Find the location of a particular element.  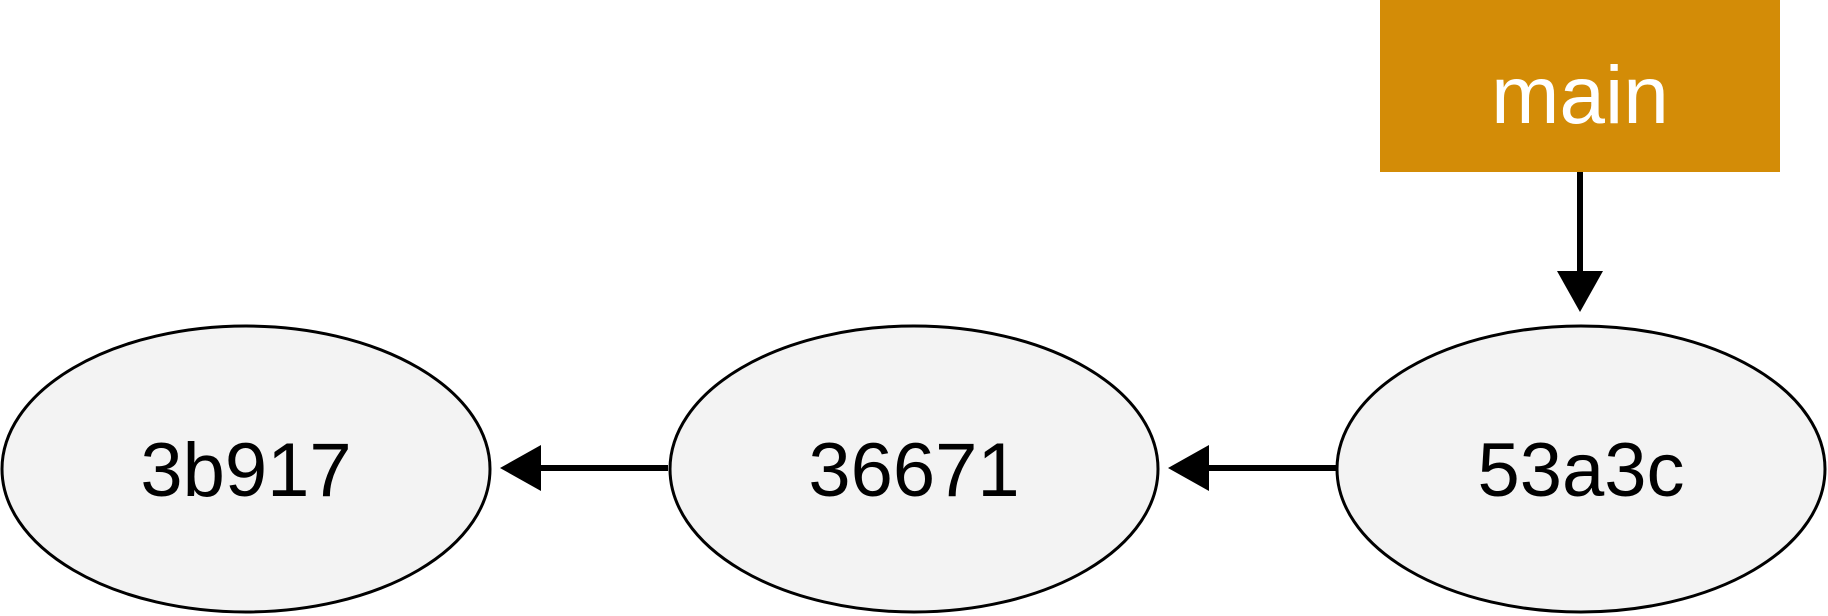

commit-id: 36671 is located at coordinates (913, 470).